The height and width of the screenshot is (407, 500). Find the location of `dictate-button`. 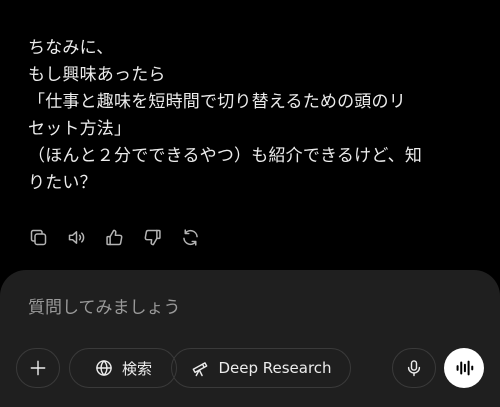

dictate-button is located at coordinates (414, 368).